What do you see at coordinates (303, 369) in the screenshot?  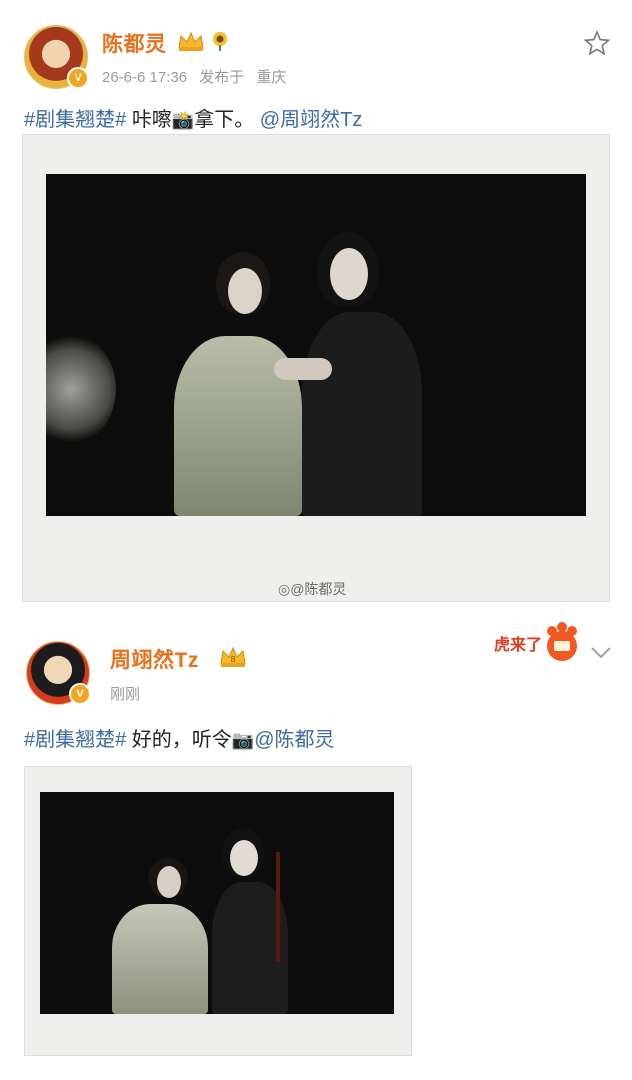 I see `hands` at bounding box center [303, 369].